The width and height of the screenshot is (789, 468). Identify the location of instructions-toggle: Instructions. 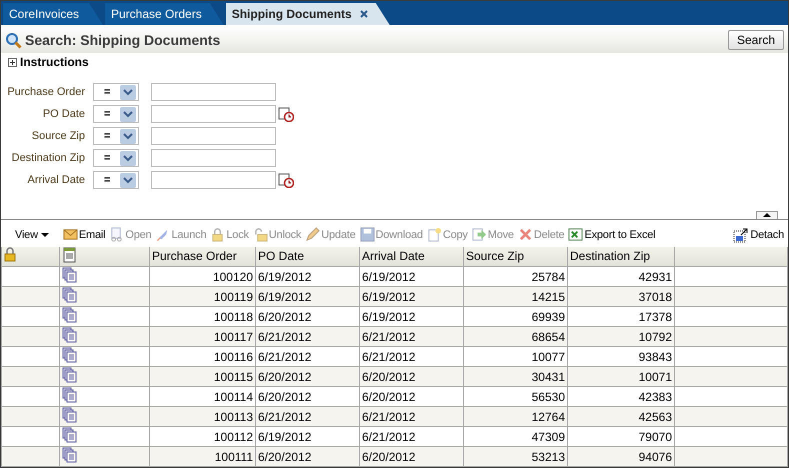
(54, 62).